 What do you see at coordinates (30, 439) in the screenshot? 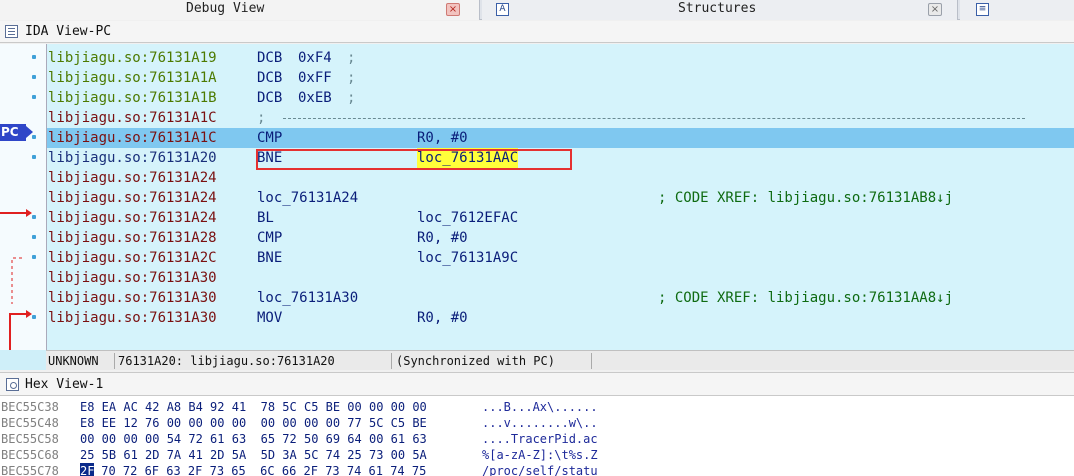
I see `hex-address: BEC55C58` at bounding box center [30, 439].